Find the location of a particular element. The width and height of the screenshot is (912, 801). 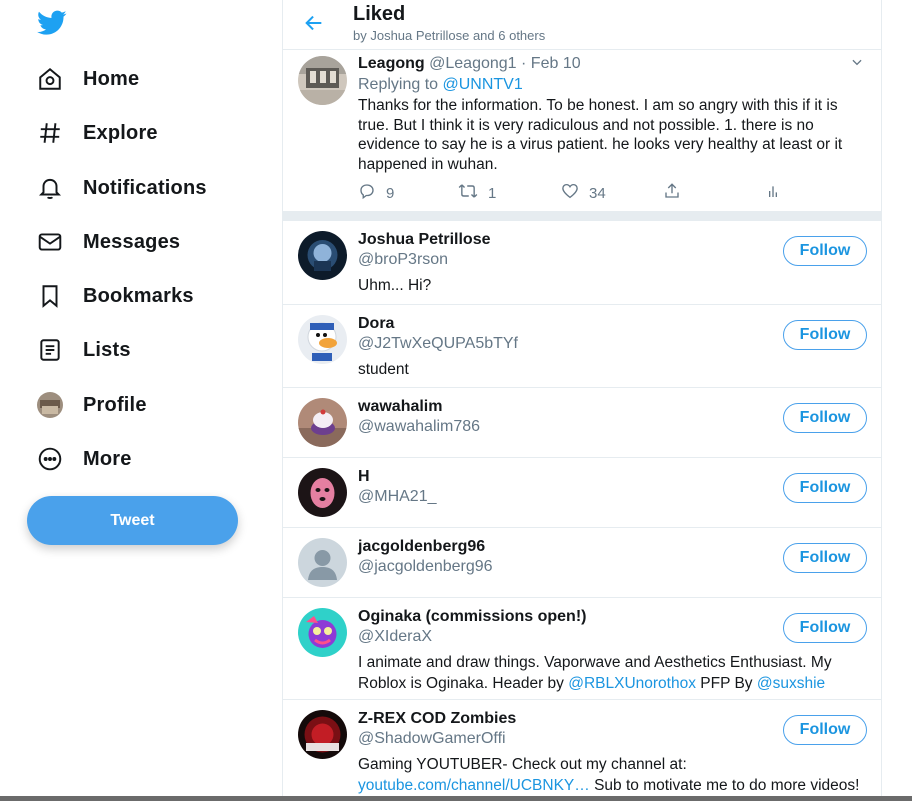

sidebar-item-label: Profile is located at coordinates (115, 404).